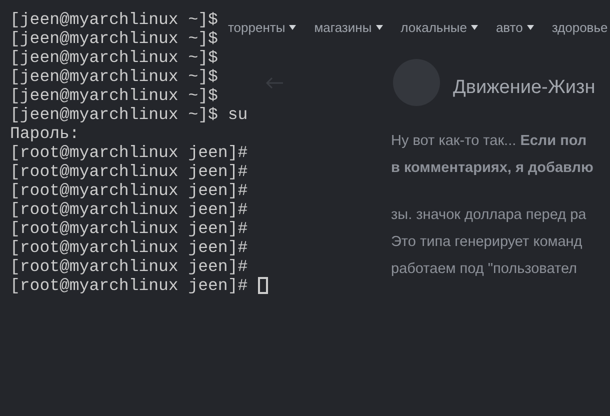 The width and height of the screenshot is (610, 416). Describe the element at coordinates (489, 215) in the screenshot. I see `paragraph-line: зы. значок доллара перед ра` at that location.